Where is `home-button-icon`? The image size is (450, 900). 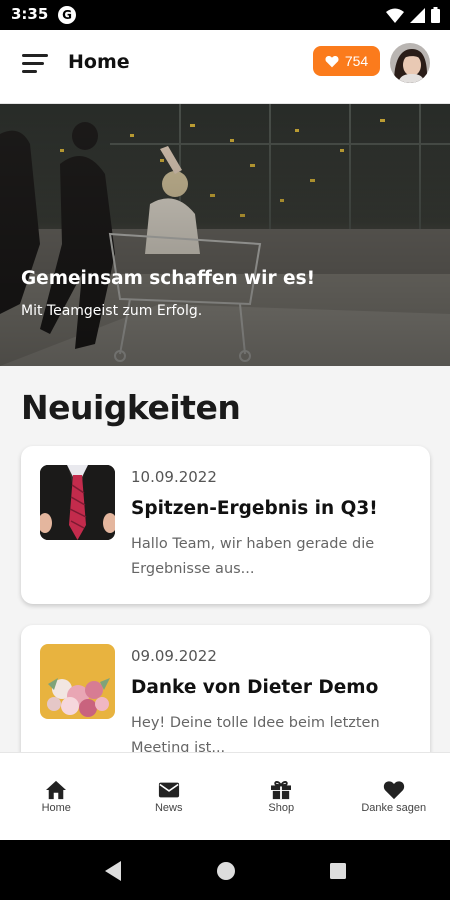
home-button-icon is located at coordinates (226, 871).